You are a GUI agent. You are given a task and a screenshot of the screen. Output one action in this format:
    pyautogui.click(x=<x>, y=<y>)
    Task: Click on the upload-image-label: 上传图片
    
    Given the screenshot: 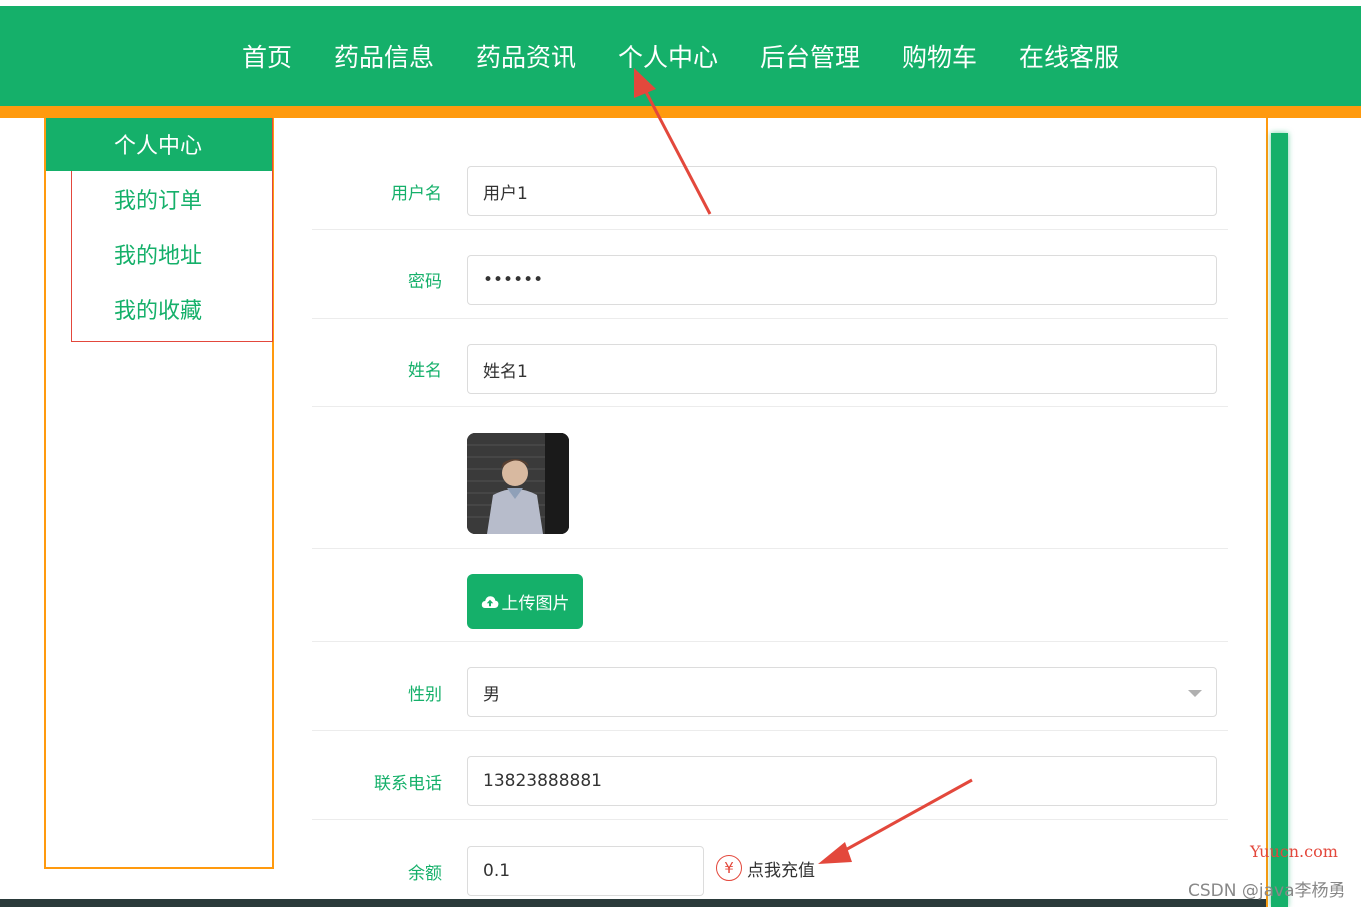 What is the action you would take?
    pyautogui.click(x=535, y=604)
    